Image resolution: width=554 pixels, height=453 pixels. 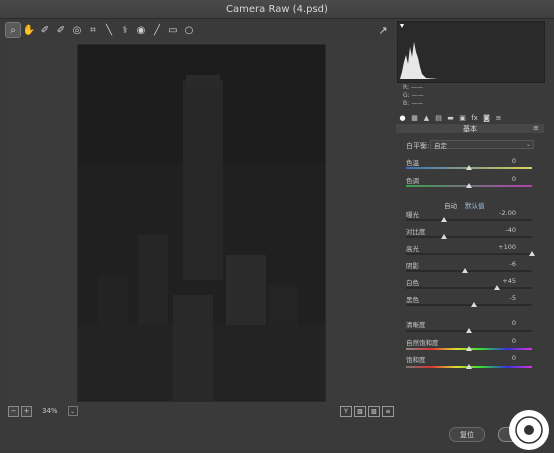 What do you see at coordinates (157, 30) in the screenshot?
I see `adjustment-brush-tool-icon: ╱` at bounding box center [157, 30].